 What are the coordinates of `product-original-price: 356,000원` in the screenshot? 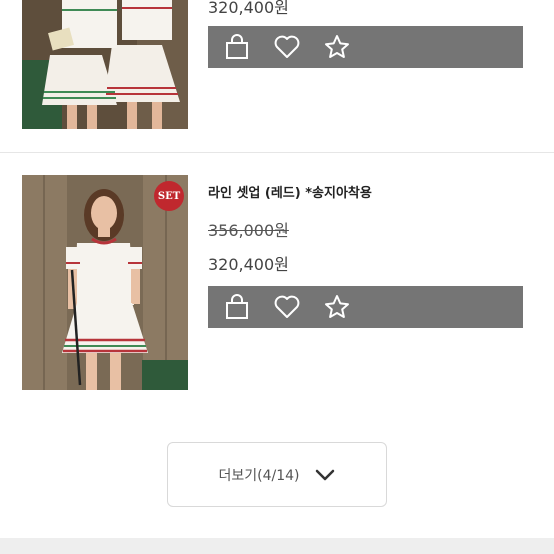 It's located at (248, 230).